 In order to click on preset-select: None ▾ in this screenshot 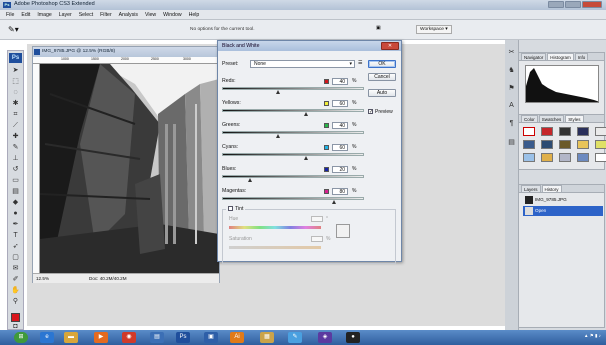, I will do `click(302, 64)`.